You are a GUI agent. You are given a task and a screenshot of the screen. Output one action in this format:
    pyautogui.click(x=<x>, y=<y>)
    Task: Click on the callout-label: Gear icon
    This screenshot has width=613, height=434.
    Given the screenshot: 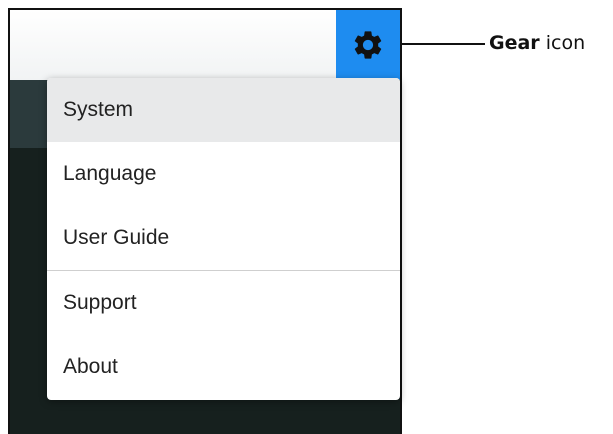 What is the action you would take?
    pyautogui.click(x=537, y=43)
    